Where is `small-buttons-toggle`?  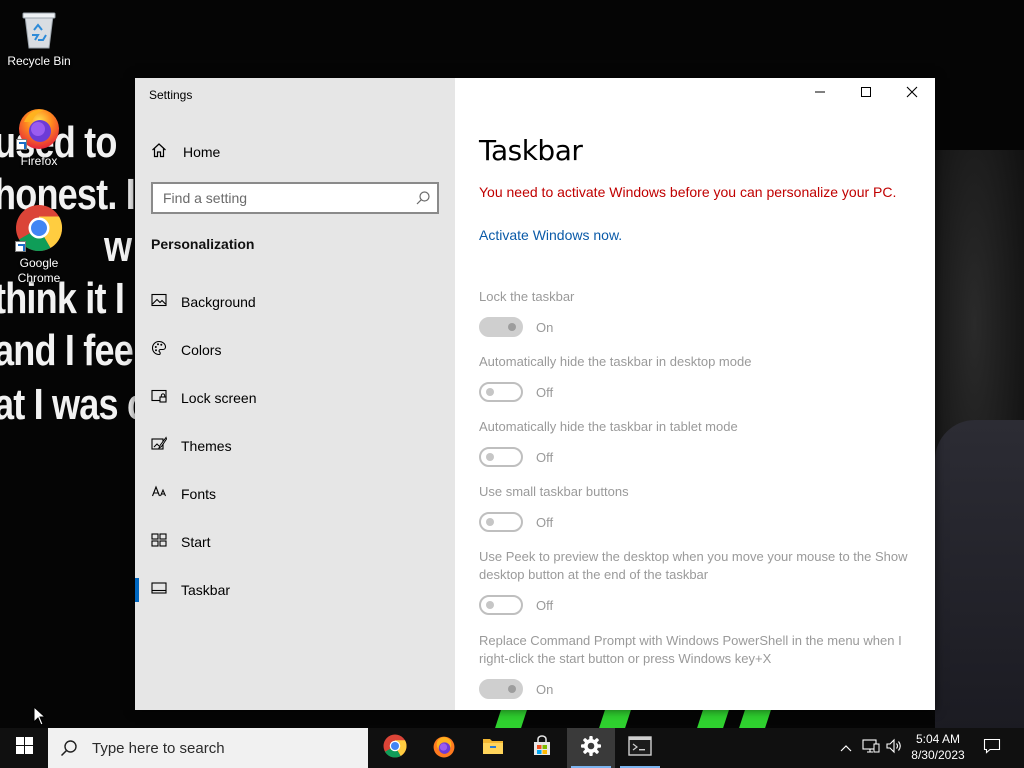
small-buttons-toggle is located at coordinates (501, 522).